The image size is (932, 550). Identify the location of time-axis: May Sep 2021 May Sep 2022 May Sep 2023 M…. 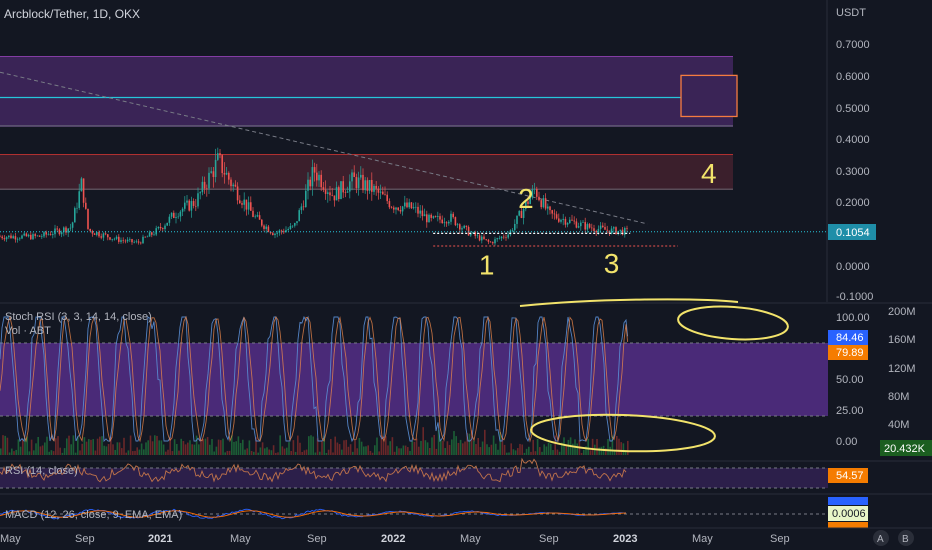
(466, 538).